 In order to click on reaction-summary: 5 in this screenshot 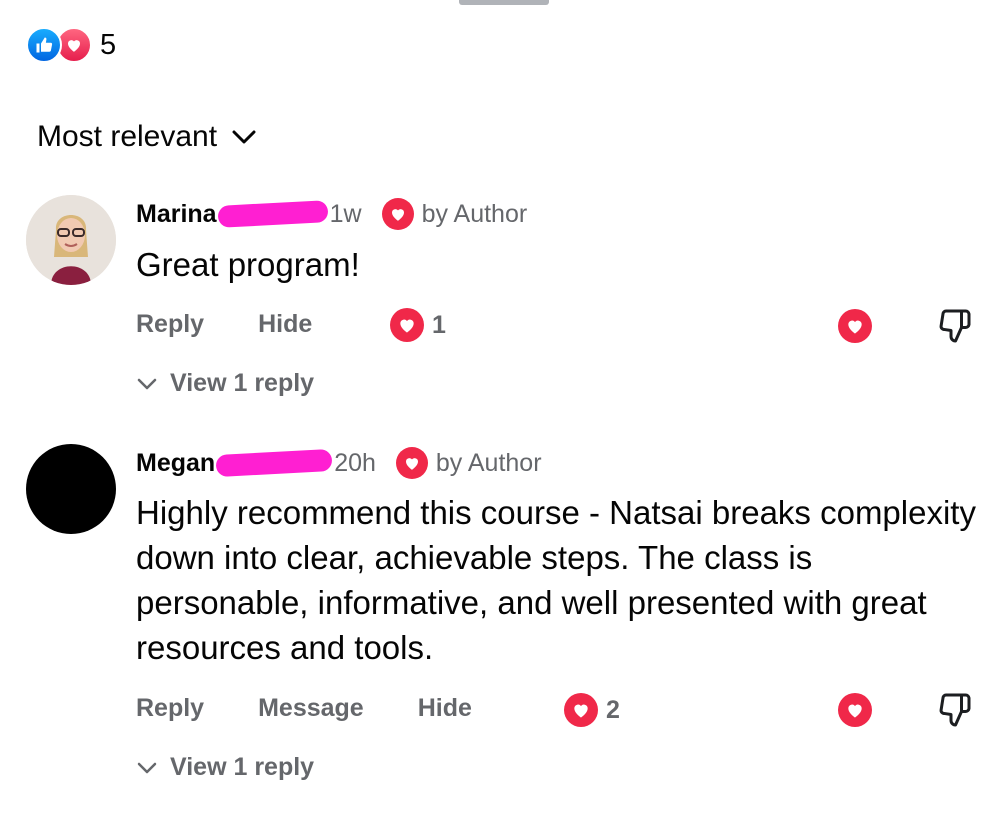, I will do `click(71, 45)`.